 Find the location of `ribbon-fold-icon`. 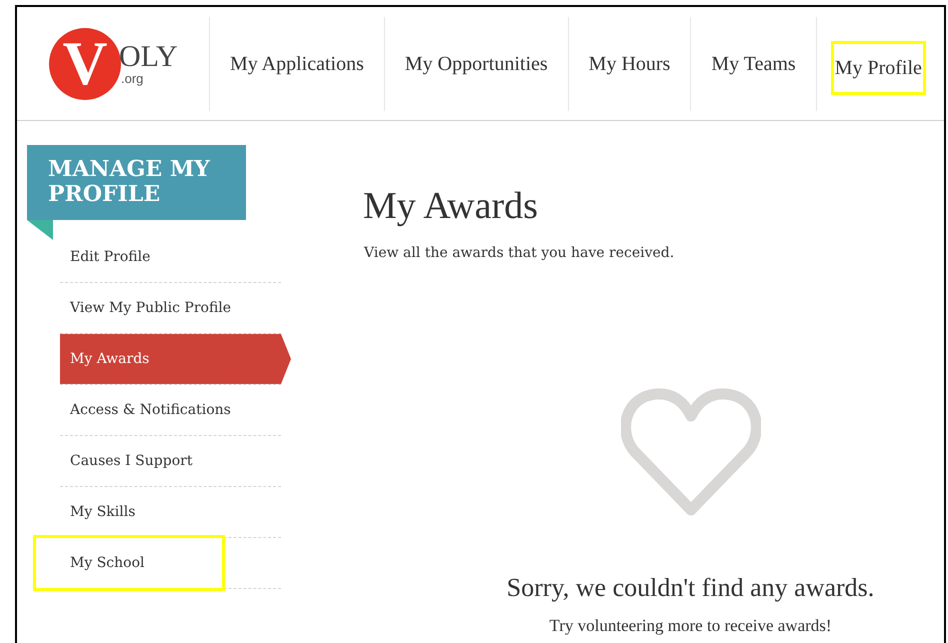

ribbon-fold-icon is located at coordinates (40, 230).